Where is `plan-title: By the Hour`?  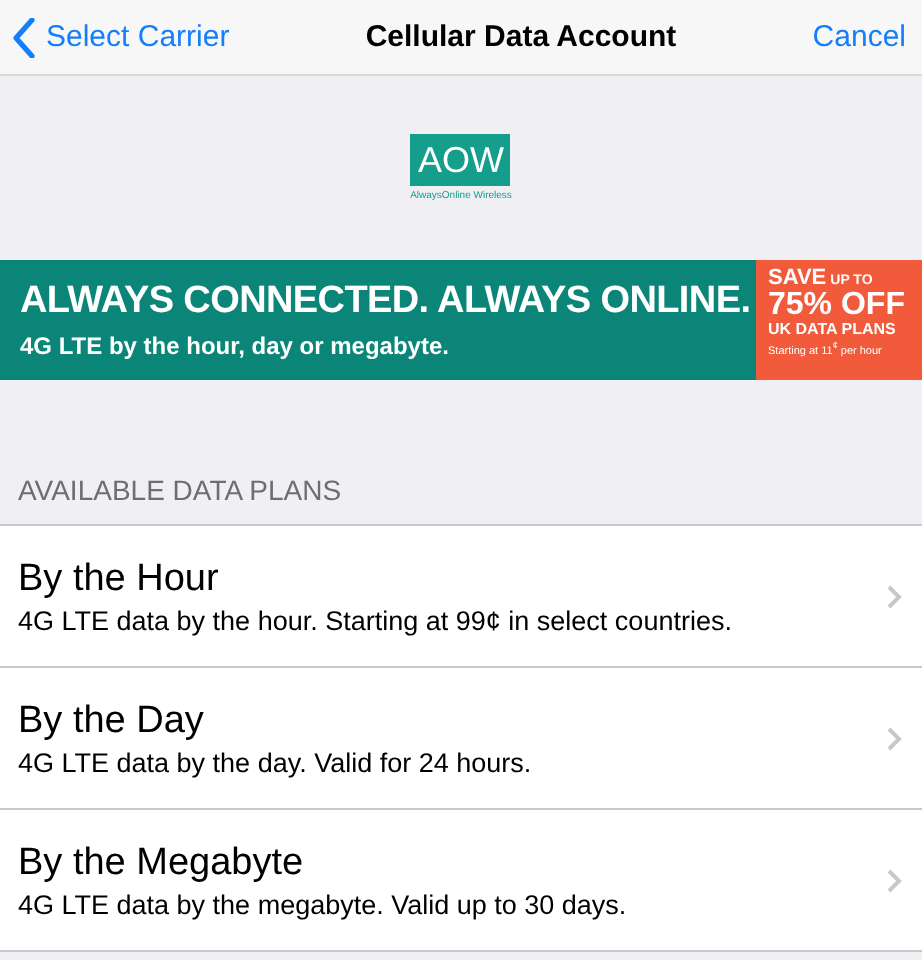 plan-title: By the Hour is located at coordinates (119, 579).